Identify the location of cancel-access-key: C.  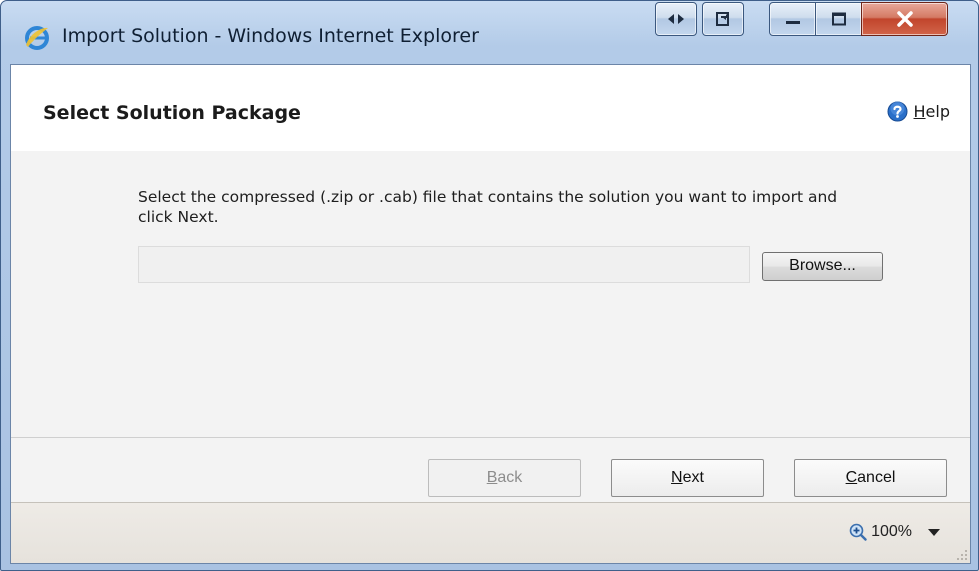
(851, 477).